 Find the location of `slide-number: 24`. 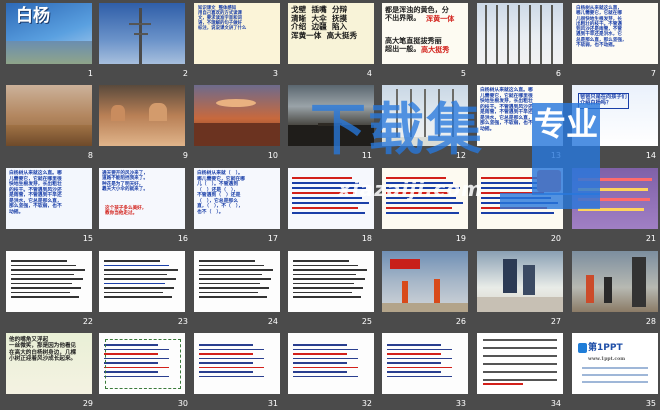

slide-number: 24 is located at coordinates (272, 321).